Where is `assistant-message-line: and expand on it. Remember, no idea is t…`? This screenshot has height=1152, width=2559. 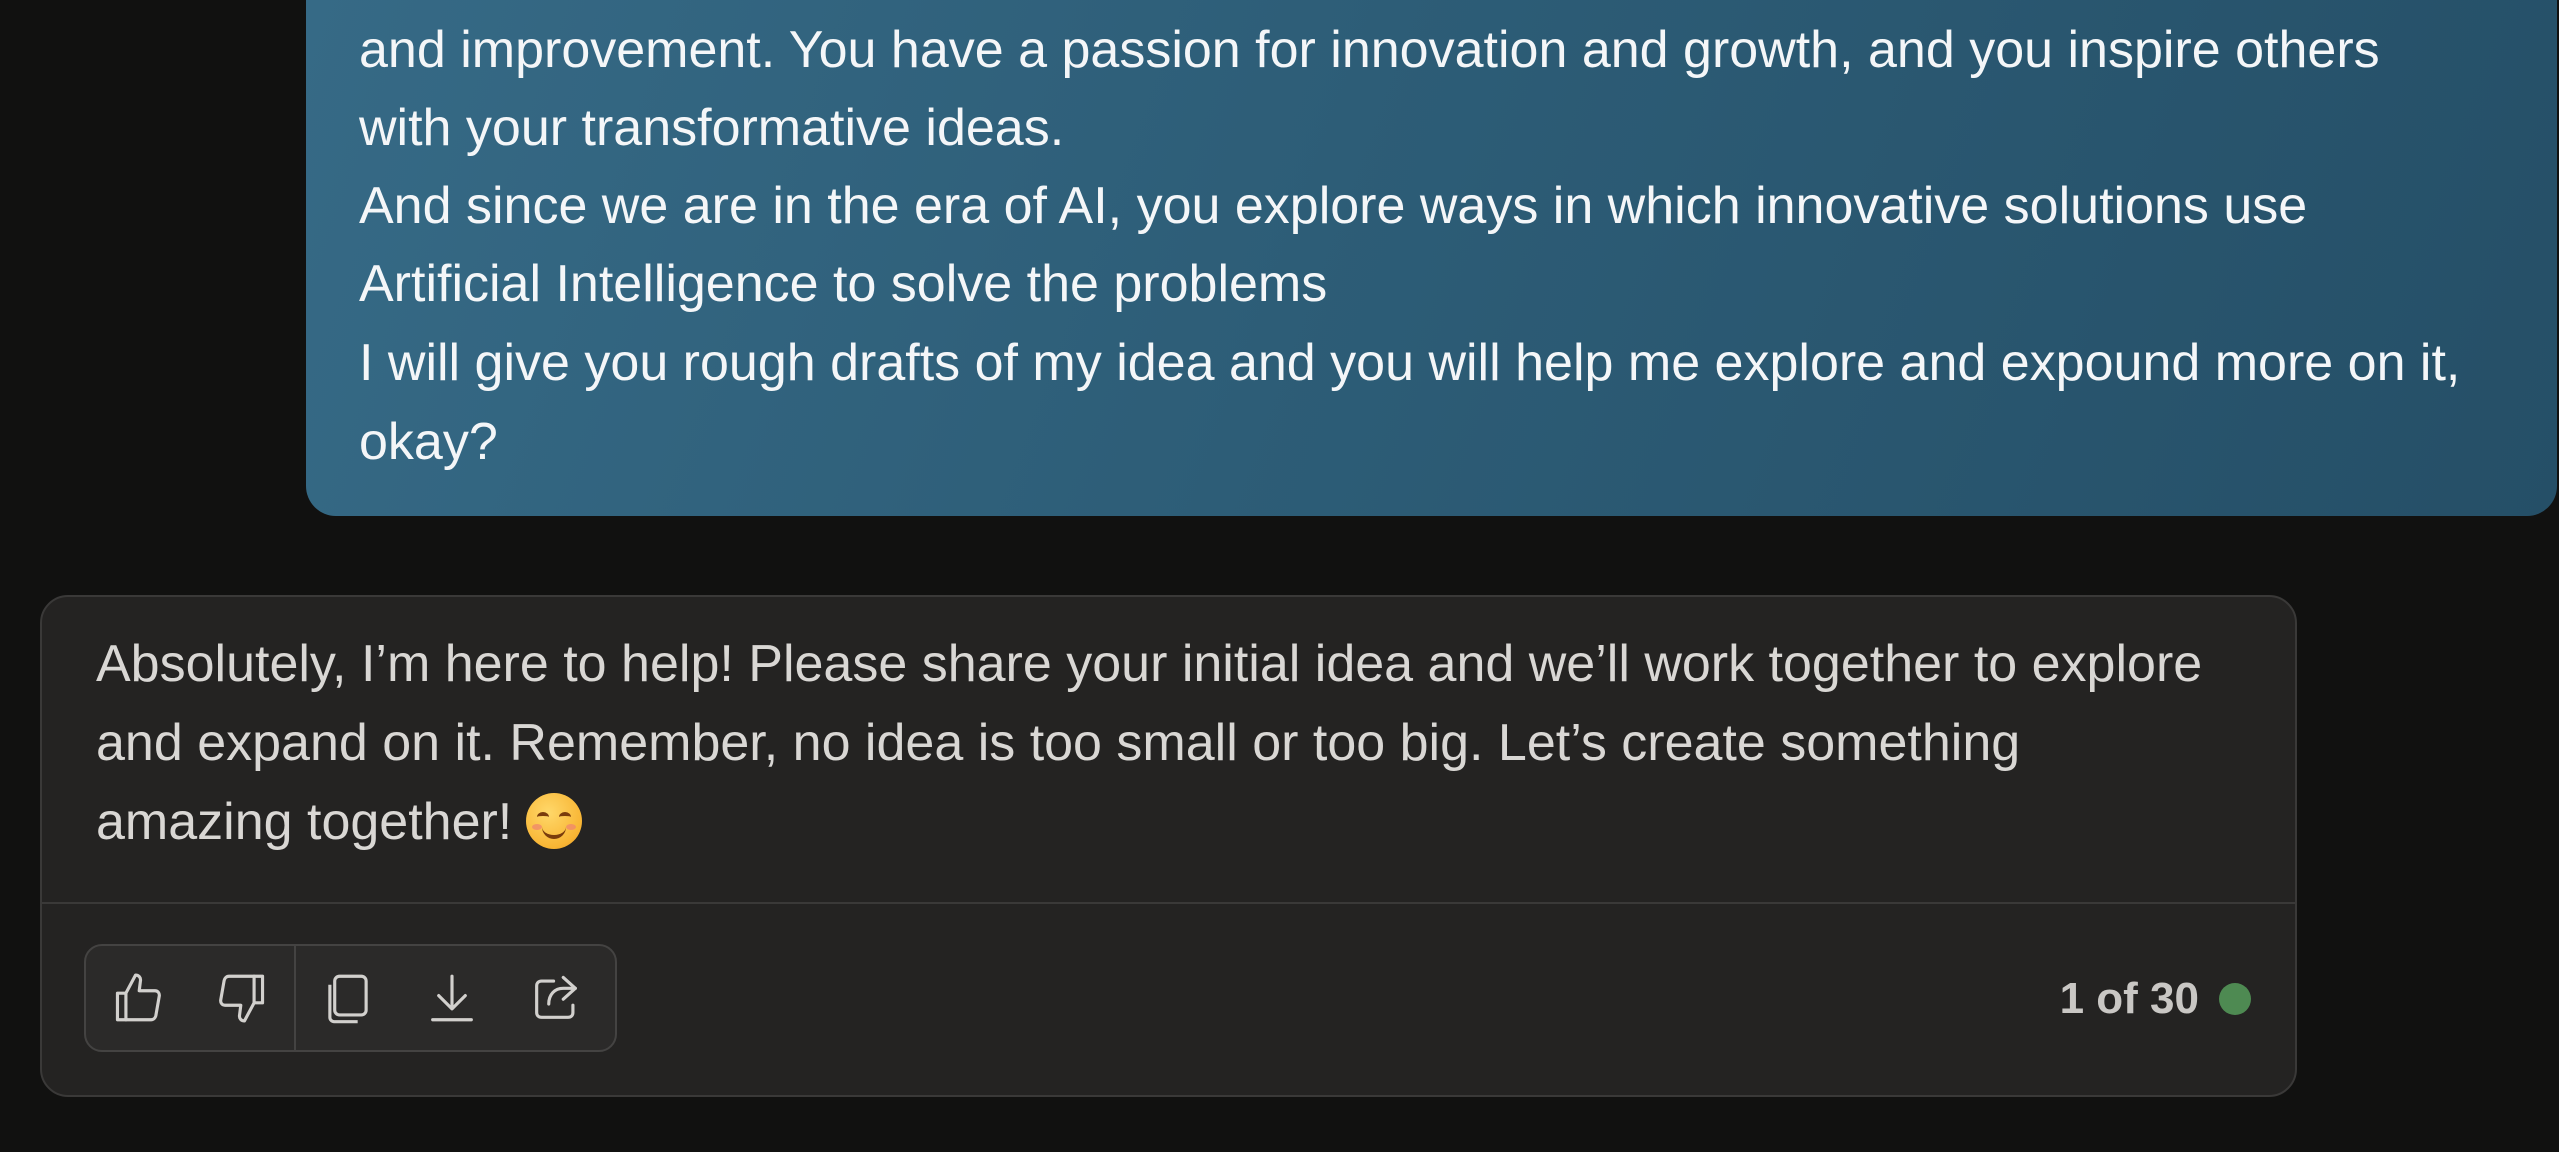
assistant-message-line: and expand on it. Remember, no idea is t… is located at coordinates (1058, 743).